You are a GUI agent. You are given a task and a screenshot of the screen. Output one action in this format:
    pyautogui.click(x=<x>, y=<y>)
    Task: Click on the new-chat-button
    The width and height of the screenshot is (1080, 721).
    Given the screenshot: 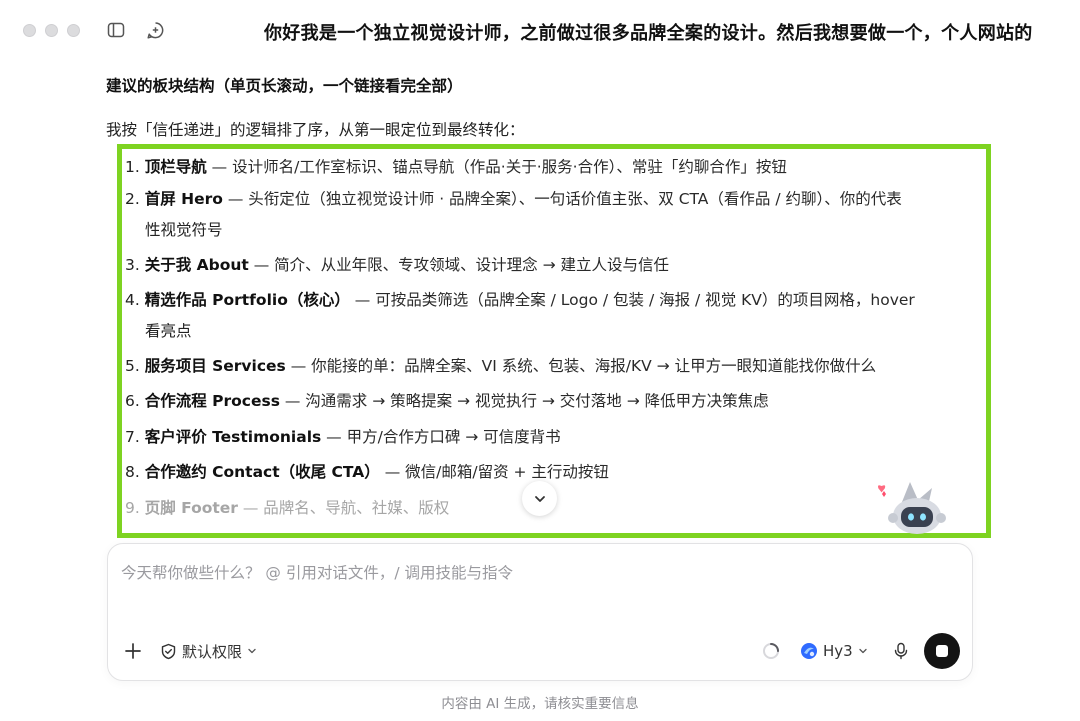 What is the action you would take?
    pyautogui.click(x=155, y=30)
    